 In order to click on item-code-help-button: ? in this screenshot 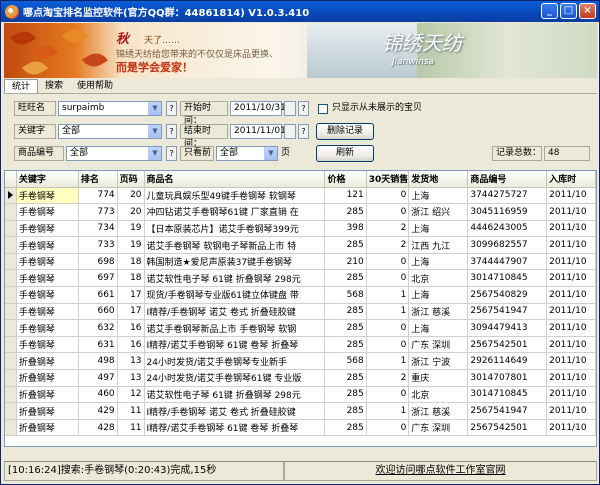, I will do `click(171, 153)`.